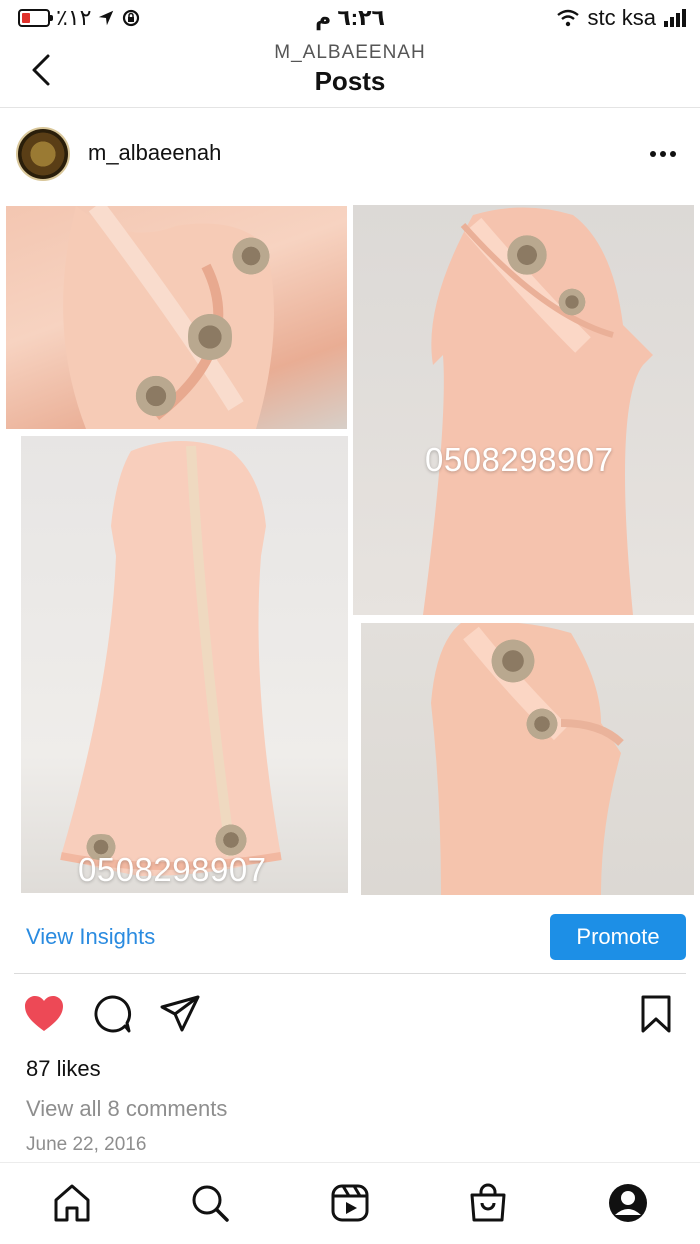  I want to click on nav-header: M_ALBAEENAH Posts, so click(350, 72).